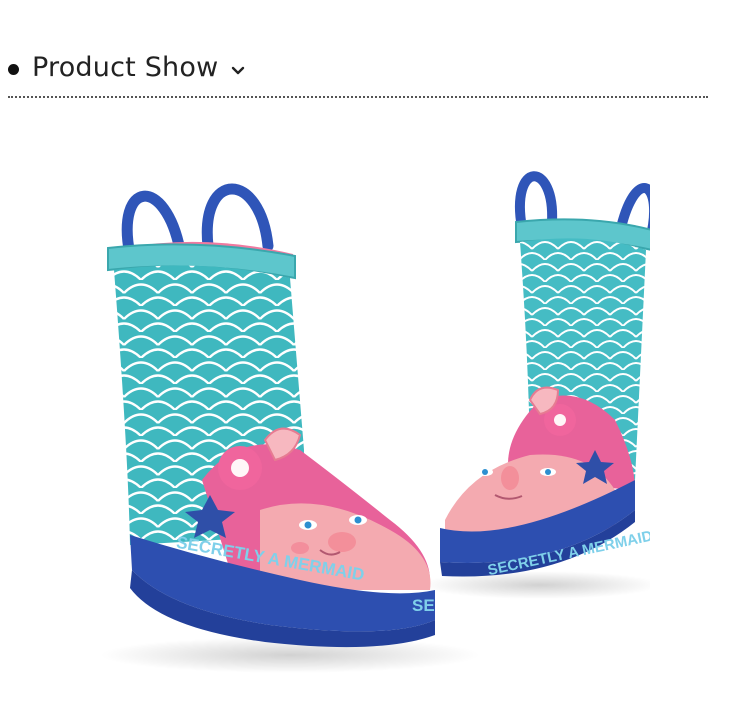 This screenshot has height=707, width=750. I want to click on chevron-down-icon, so click(238, 68).